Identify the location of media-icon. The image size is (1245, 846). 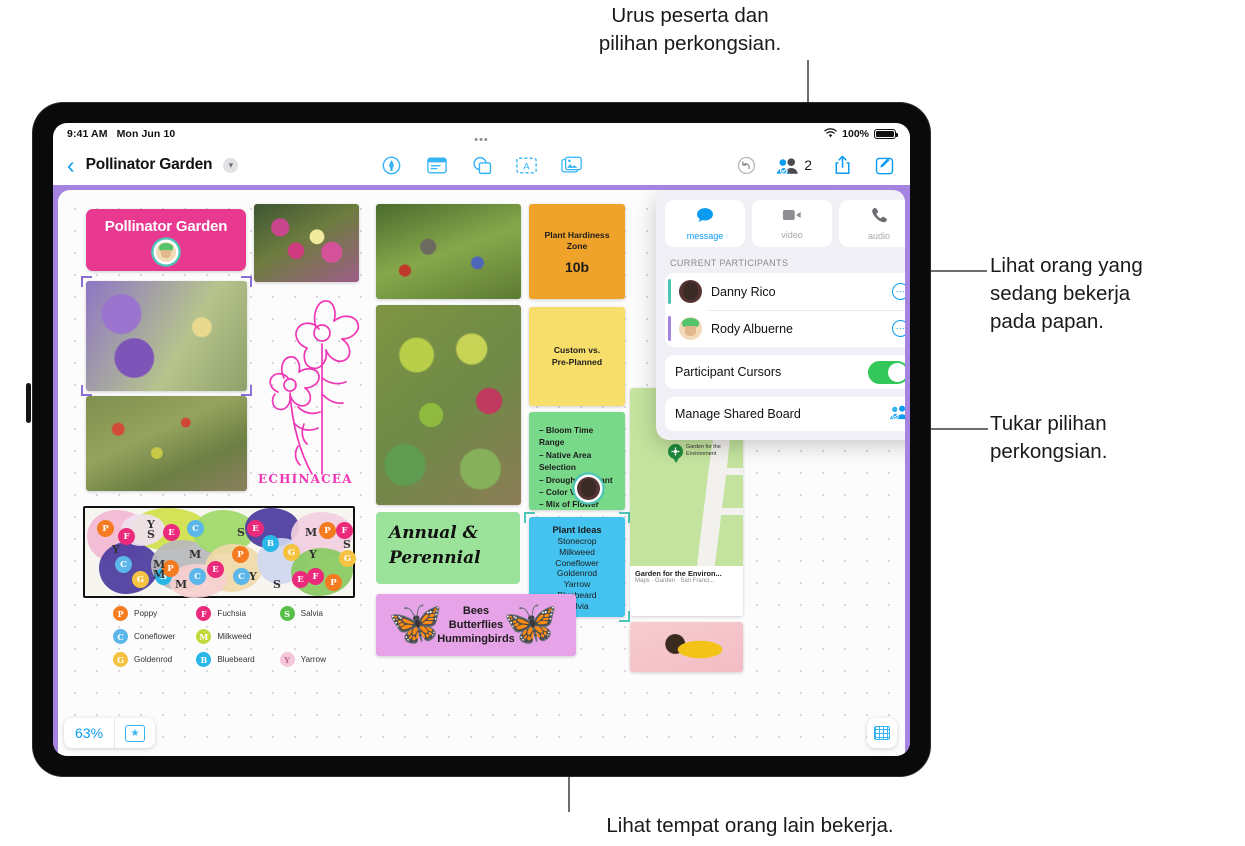
(572, 165).